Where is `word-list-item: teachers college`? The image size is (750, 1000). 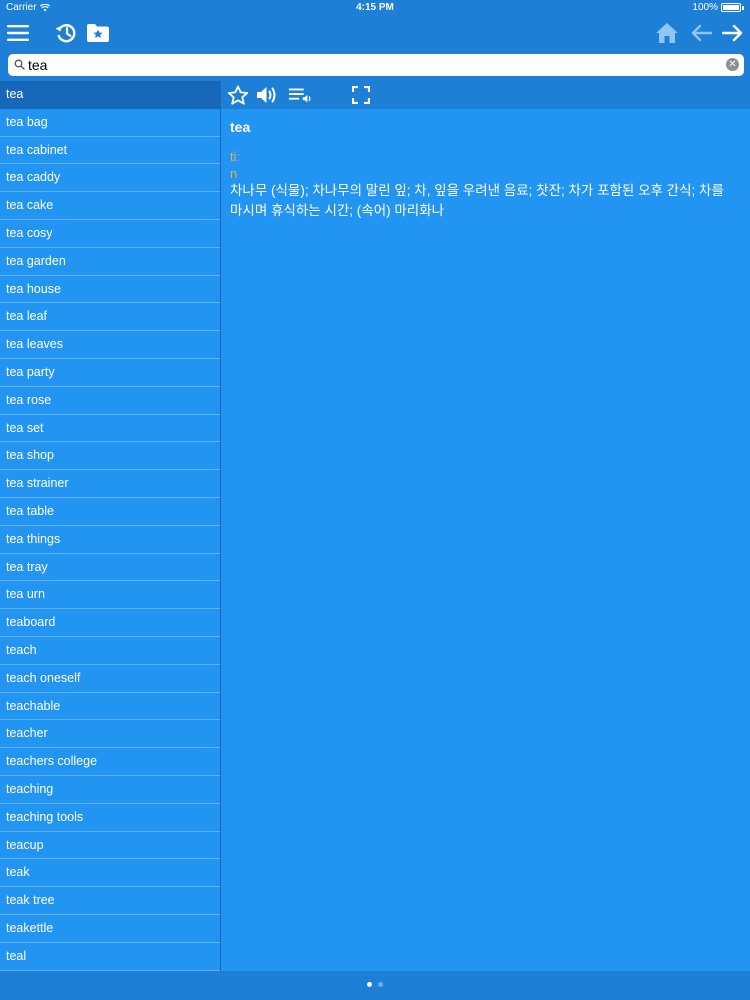
word-list-item: teachers college is located at coordinates (110, 762).